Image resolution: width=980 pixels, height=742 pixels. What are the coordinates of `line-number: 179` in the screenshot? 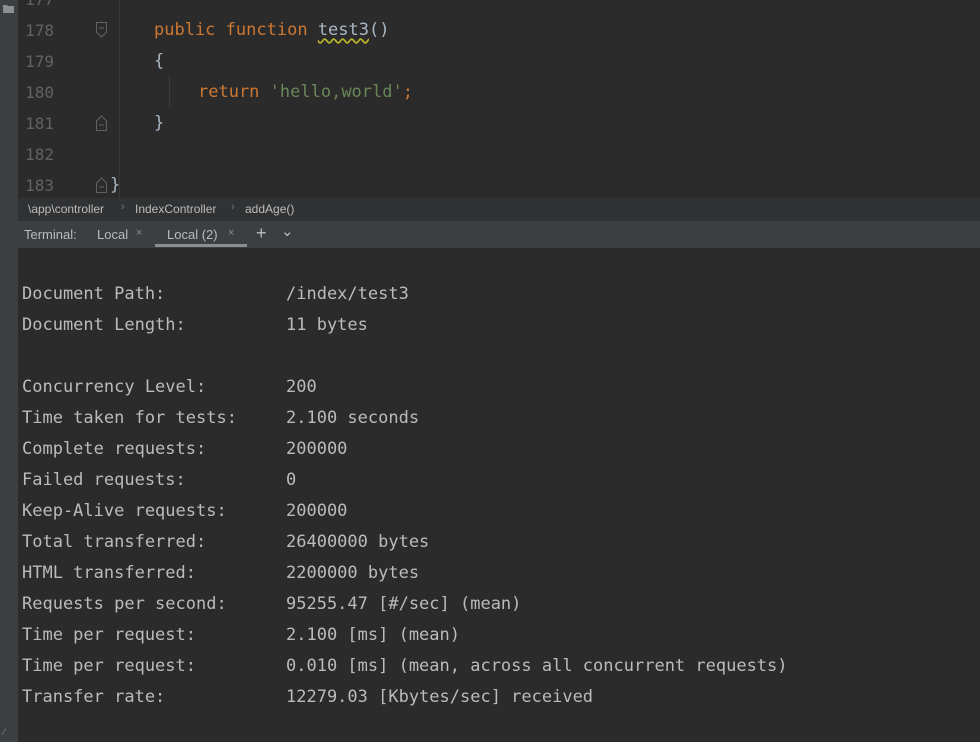 It's located at (39, 61).